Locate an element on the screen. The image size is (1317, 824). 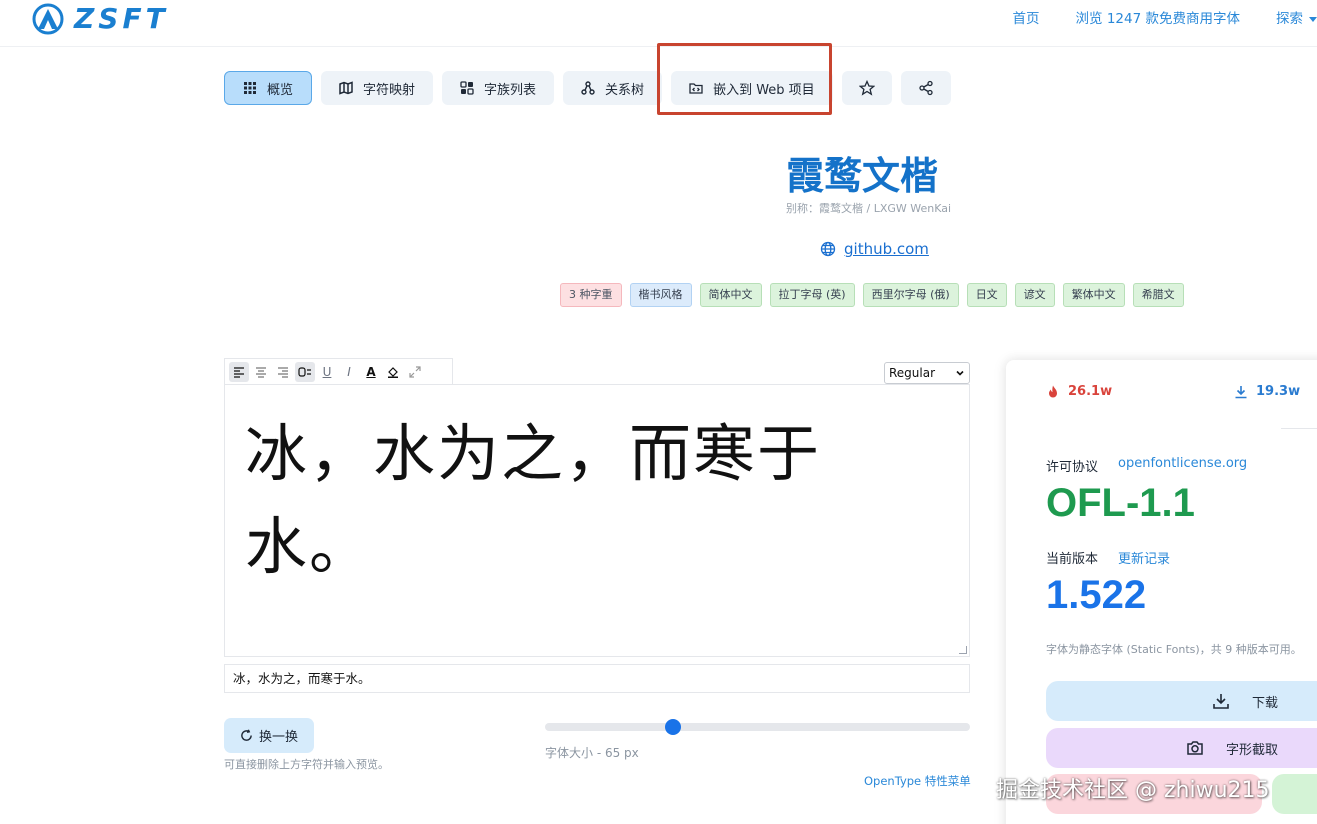
site-logo: ZSFT is located at coordinates (99, 19).